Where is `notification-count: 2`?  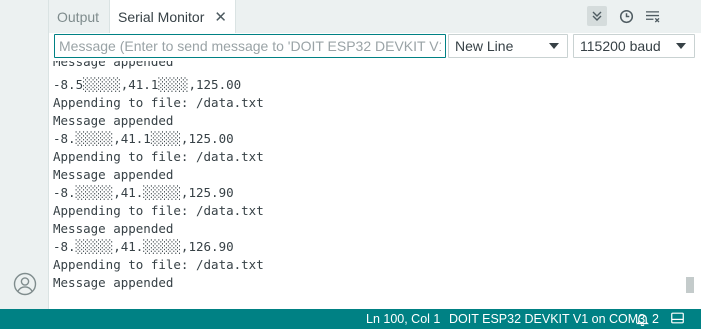 notification-count: 2 is located at coordinates (655, 319).